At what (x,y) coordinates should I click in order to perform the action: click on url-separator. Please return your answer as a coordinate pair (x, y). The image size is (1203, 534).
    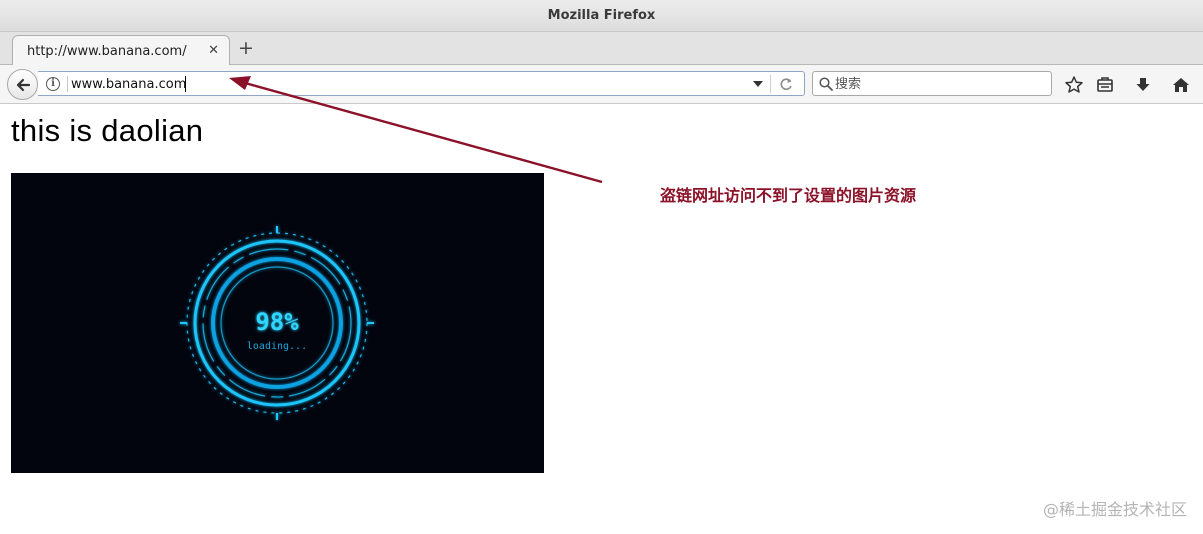
    Looking at the image, I should click on (67, 84).